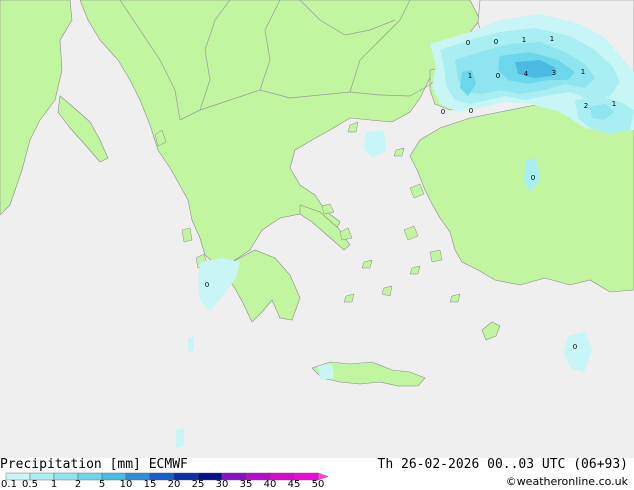 This screenshot has height=490, width=634. I want to click on legend-tick-label: 35, so click(246, 484).